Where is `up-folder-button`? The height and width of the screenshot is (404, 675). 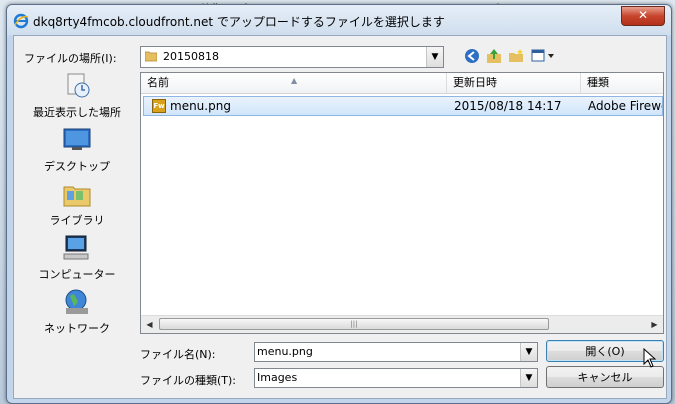 up-folder-button is located at coordinates (494, 56).